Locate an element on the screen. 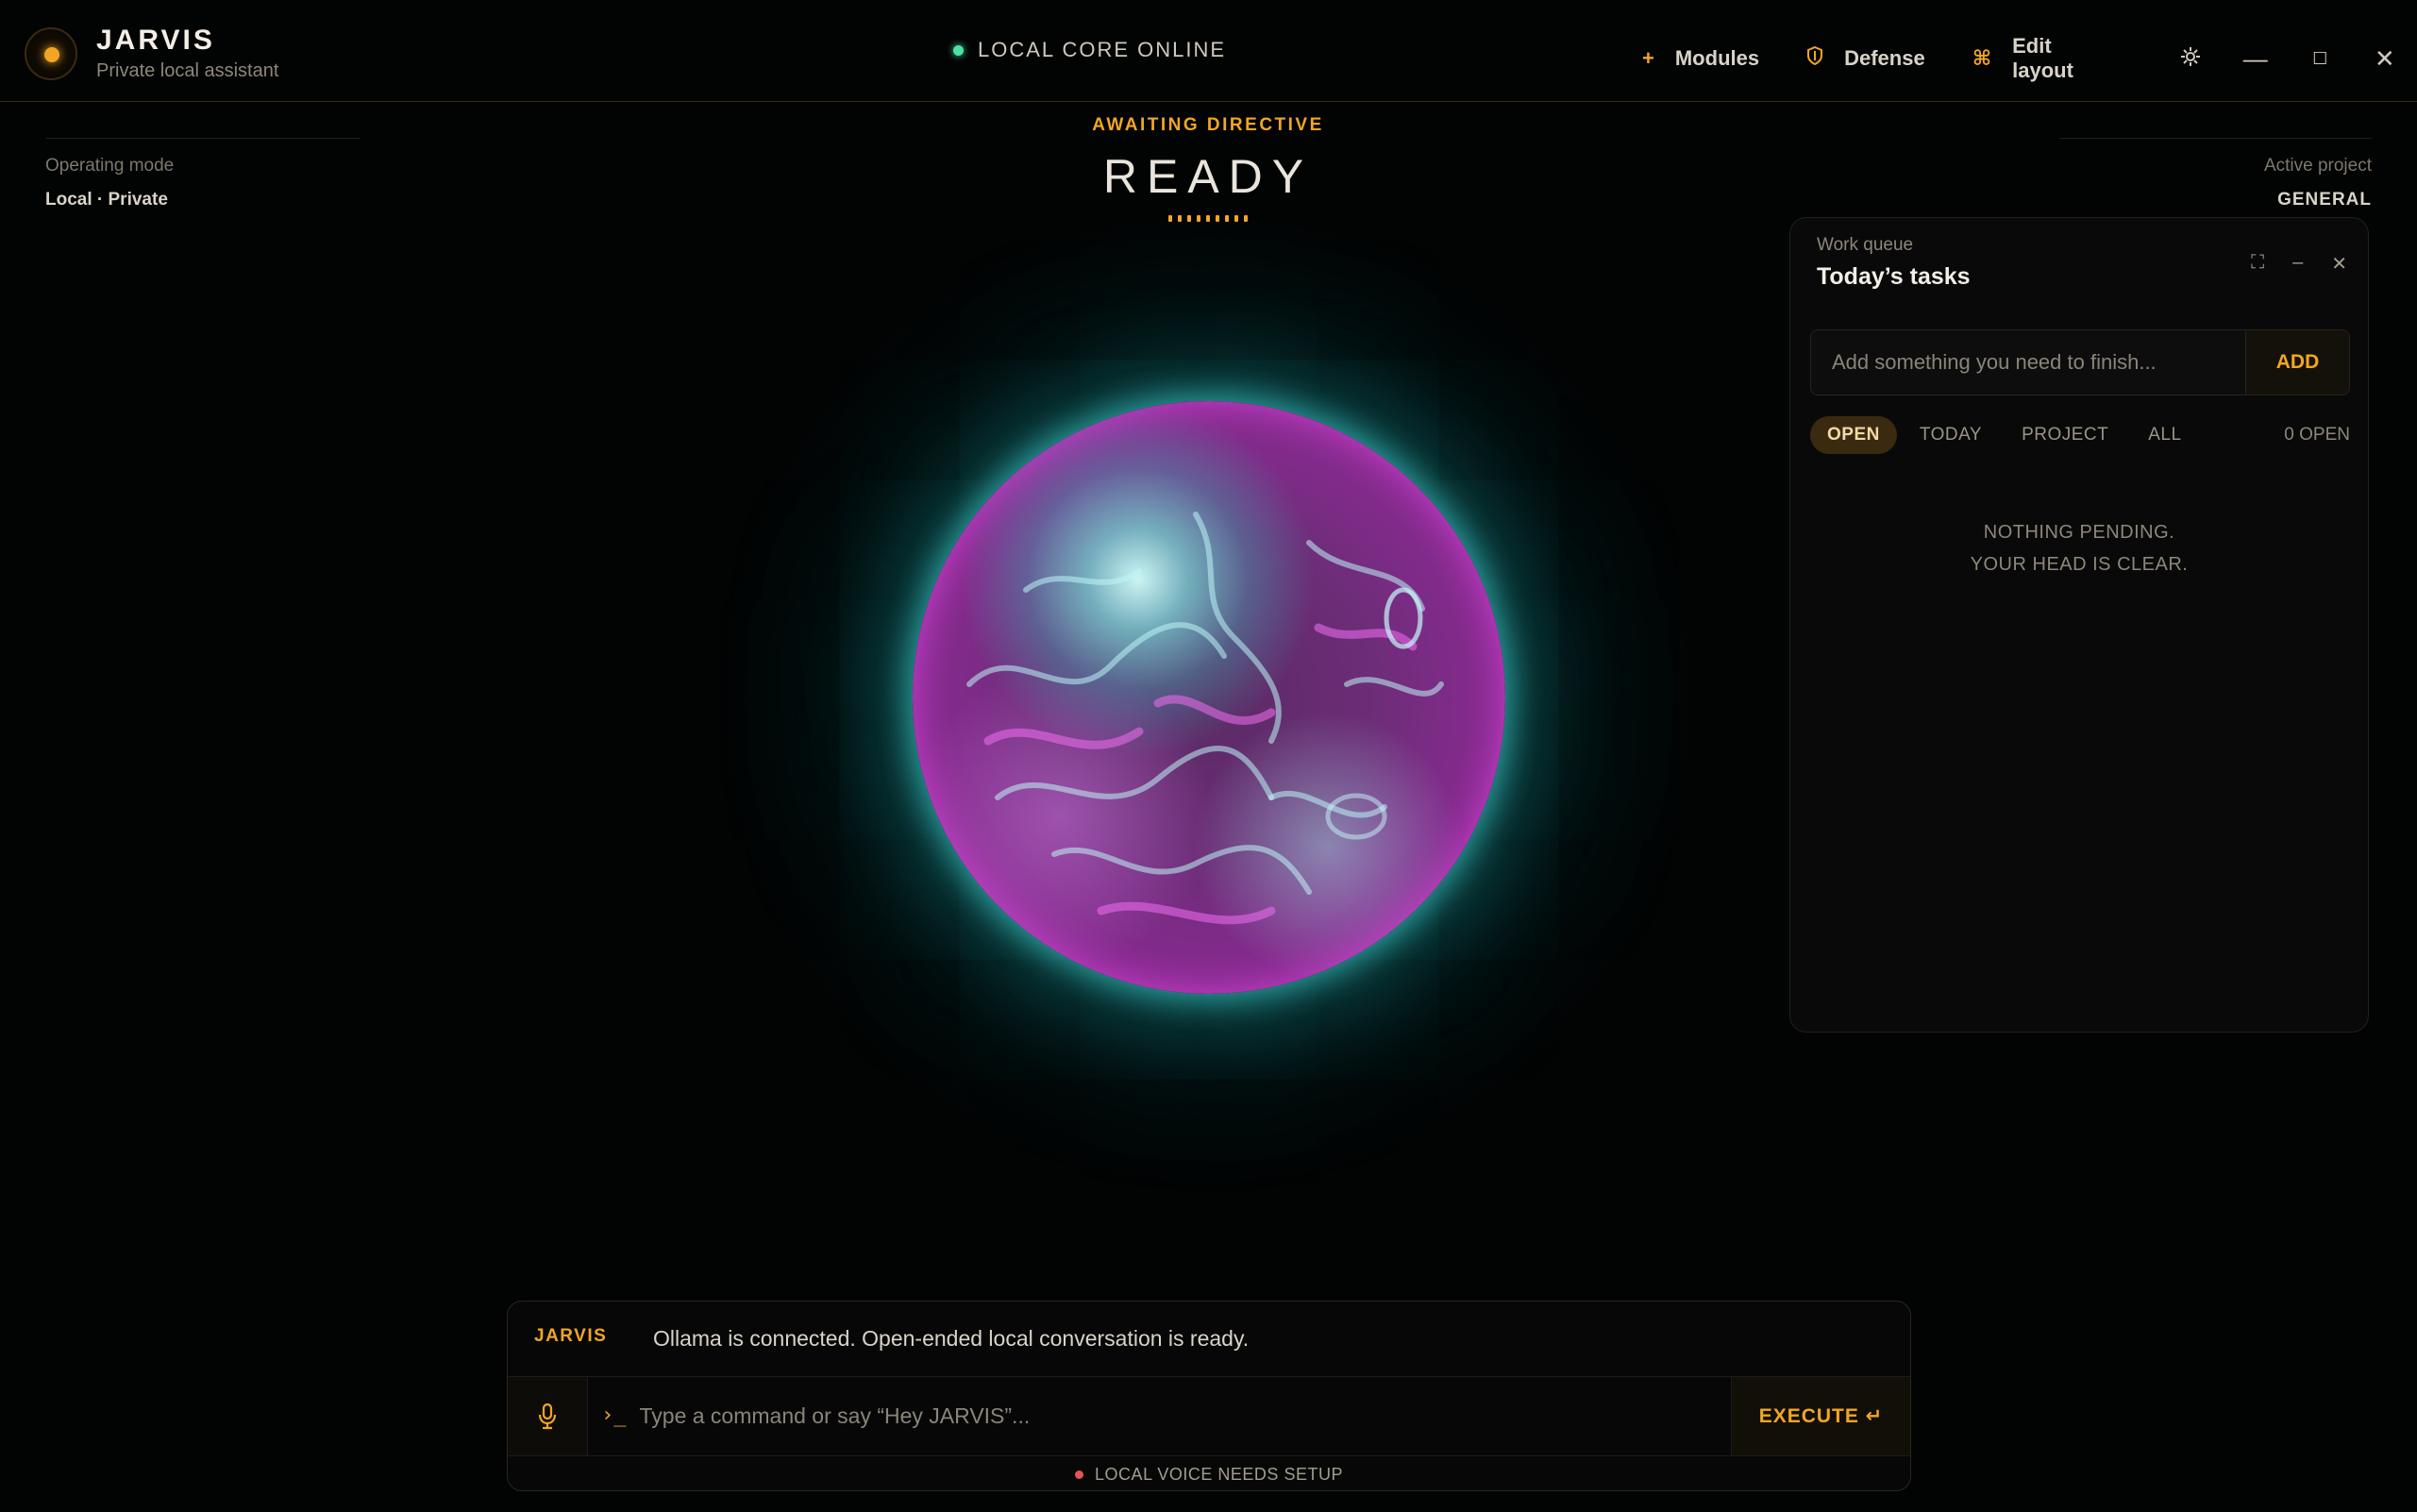  close-panel-icon: ✕ is located at coordinates (2339, 264).